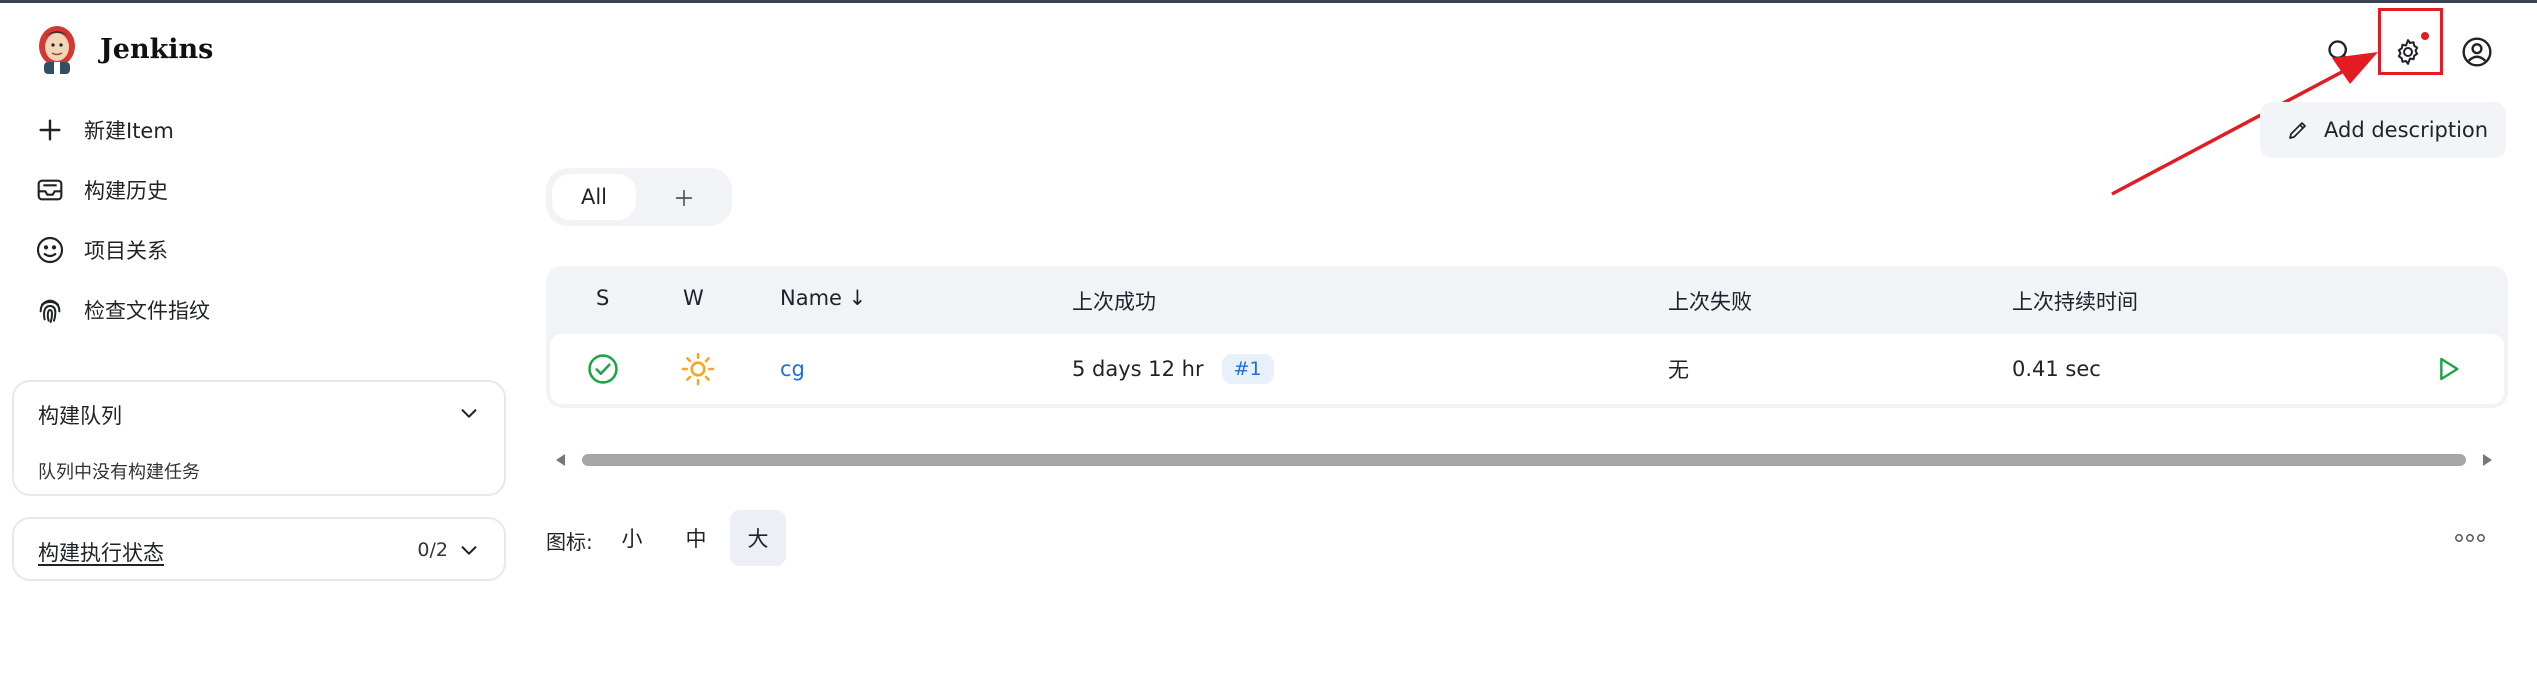 The image size is (2537, 682). I want to click on job-link: cg, so click(792, 369).